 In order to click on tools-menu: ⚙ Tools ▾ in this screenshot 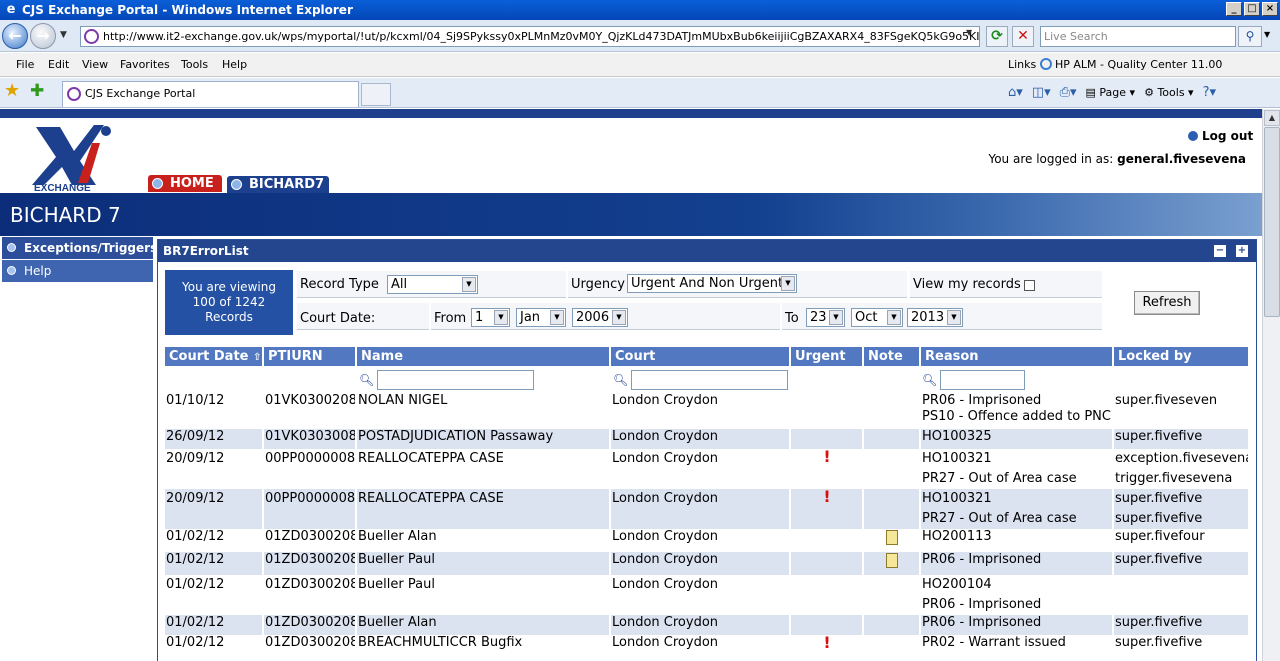, I will do `click(1169, 92)`.